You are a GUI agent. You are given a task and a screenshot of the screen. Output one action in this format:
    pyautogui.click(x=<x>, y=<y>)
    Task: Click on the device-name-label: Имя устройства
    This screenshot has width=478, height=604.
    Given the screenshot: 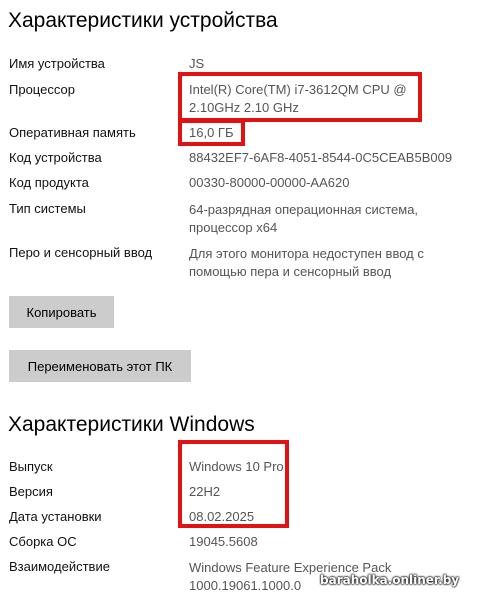 What is the action you would take?
    pyautogui.click(x=57, y=63)
    